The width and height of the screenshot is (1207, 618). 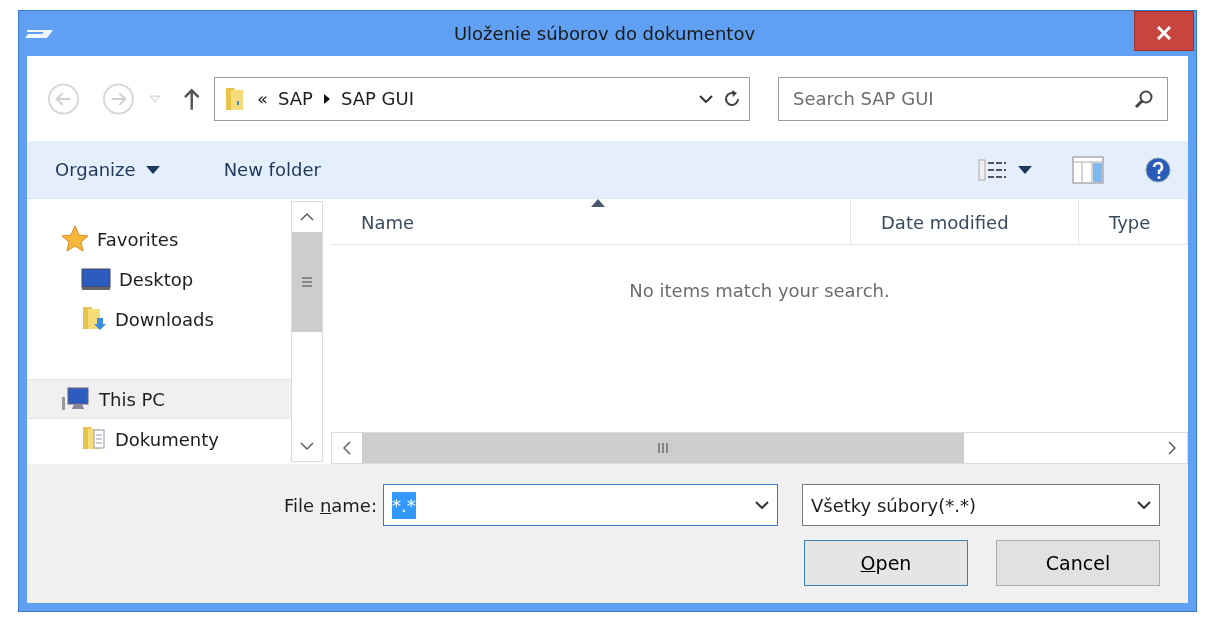 What do you see at coordinates (96, 279) in the screenshot?
I see `monitor-icon` at bounding box center [96, 279].